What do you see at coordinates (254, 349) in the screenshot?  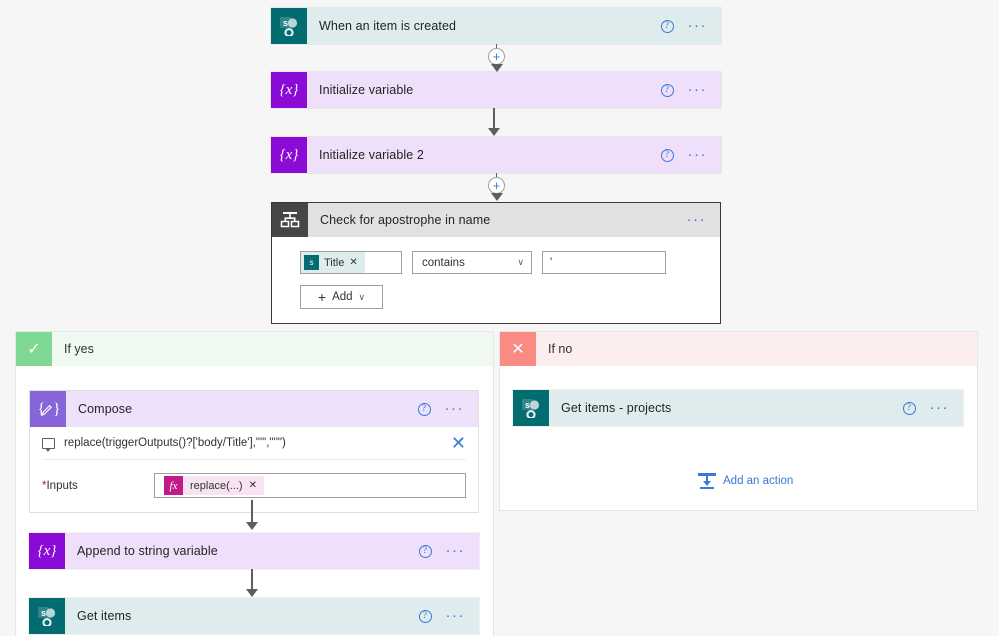 I see `branch-header-if-yes: ✓ If yes` at bounding box center [254, 349].